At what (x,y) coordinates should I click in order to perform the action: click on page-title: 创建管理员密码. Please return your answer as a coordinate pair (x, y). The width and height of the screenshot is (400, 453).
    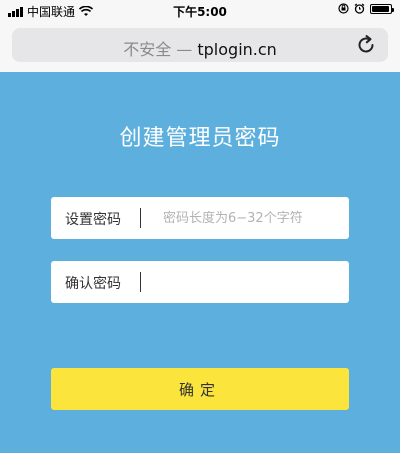
    Looking at the image, I should click on (200, 138).